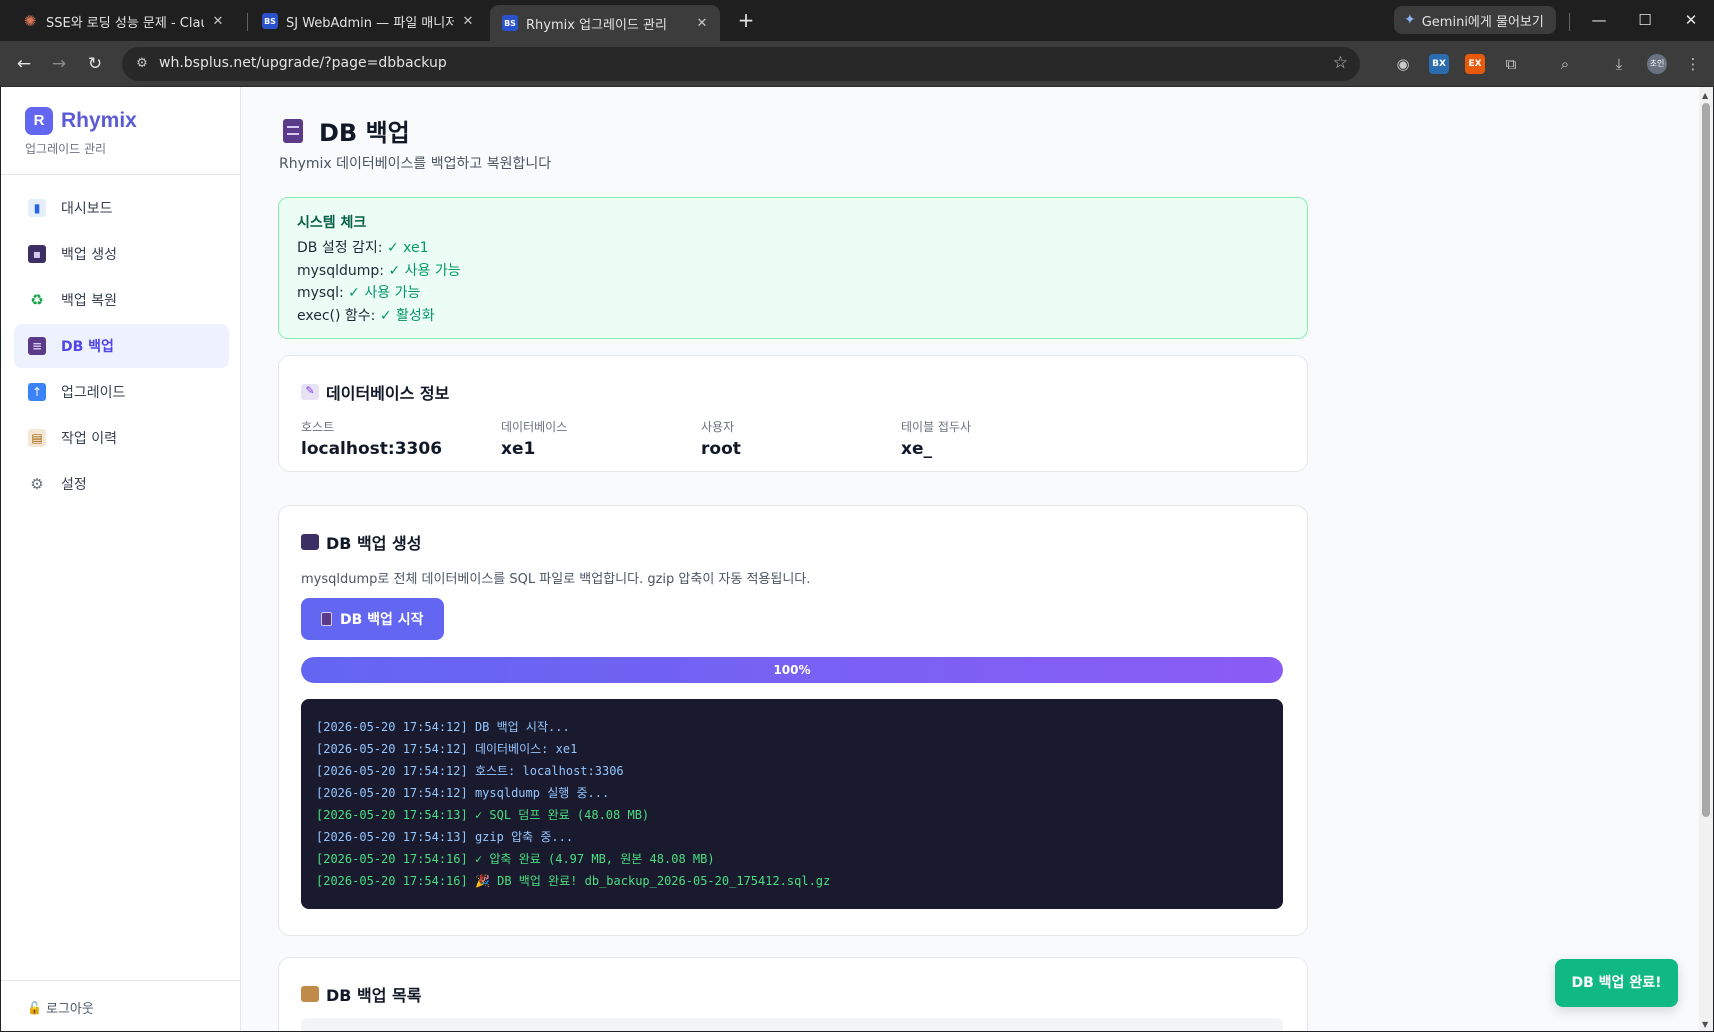 Image resolution: width=1714 pixels, height=1032 pixels. I want to click on extension-bx-icon: BX, so click(1439, 64).